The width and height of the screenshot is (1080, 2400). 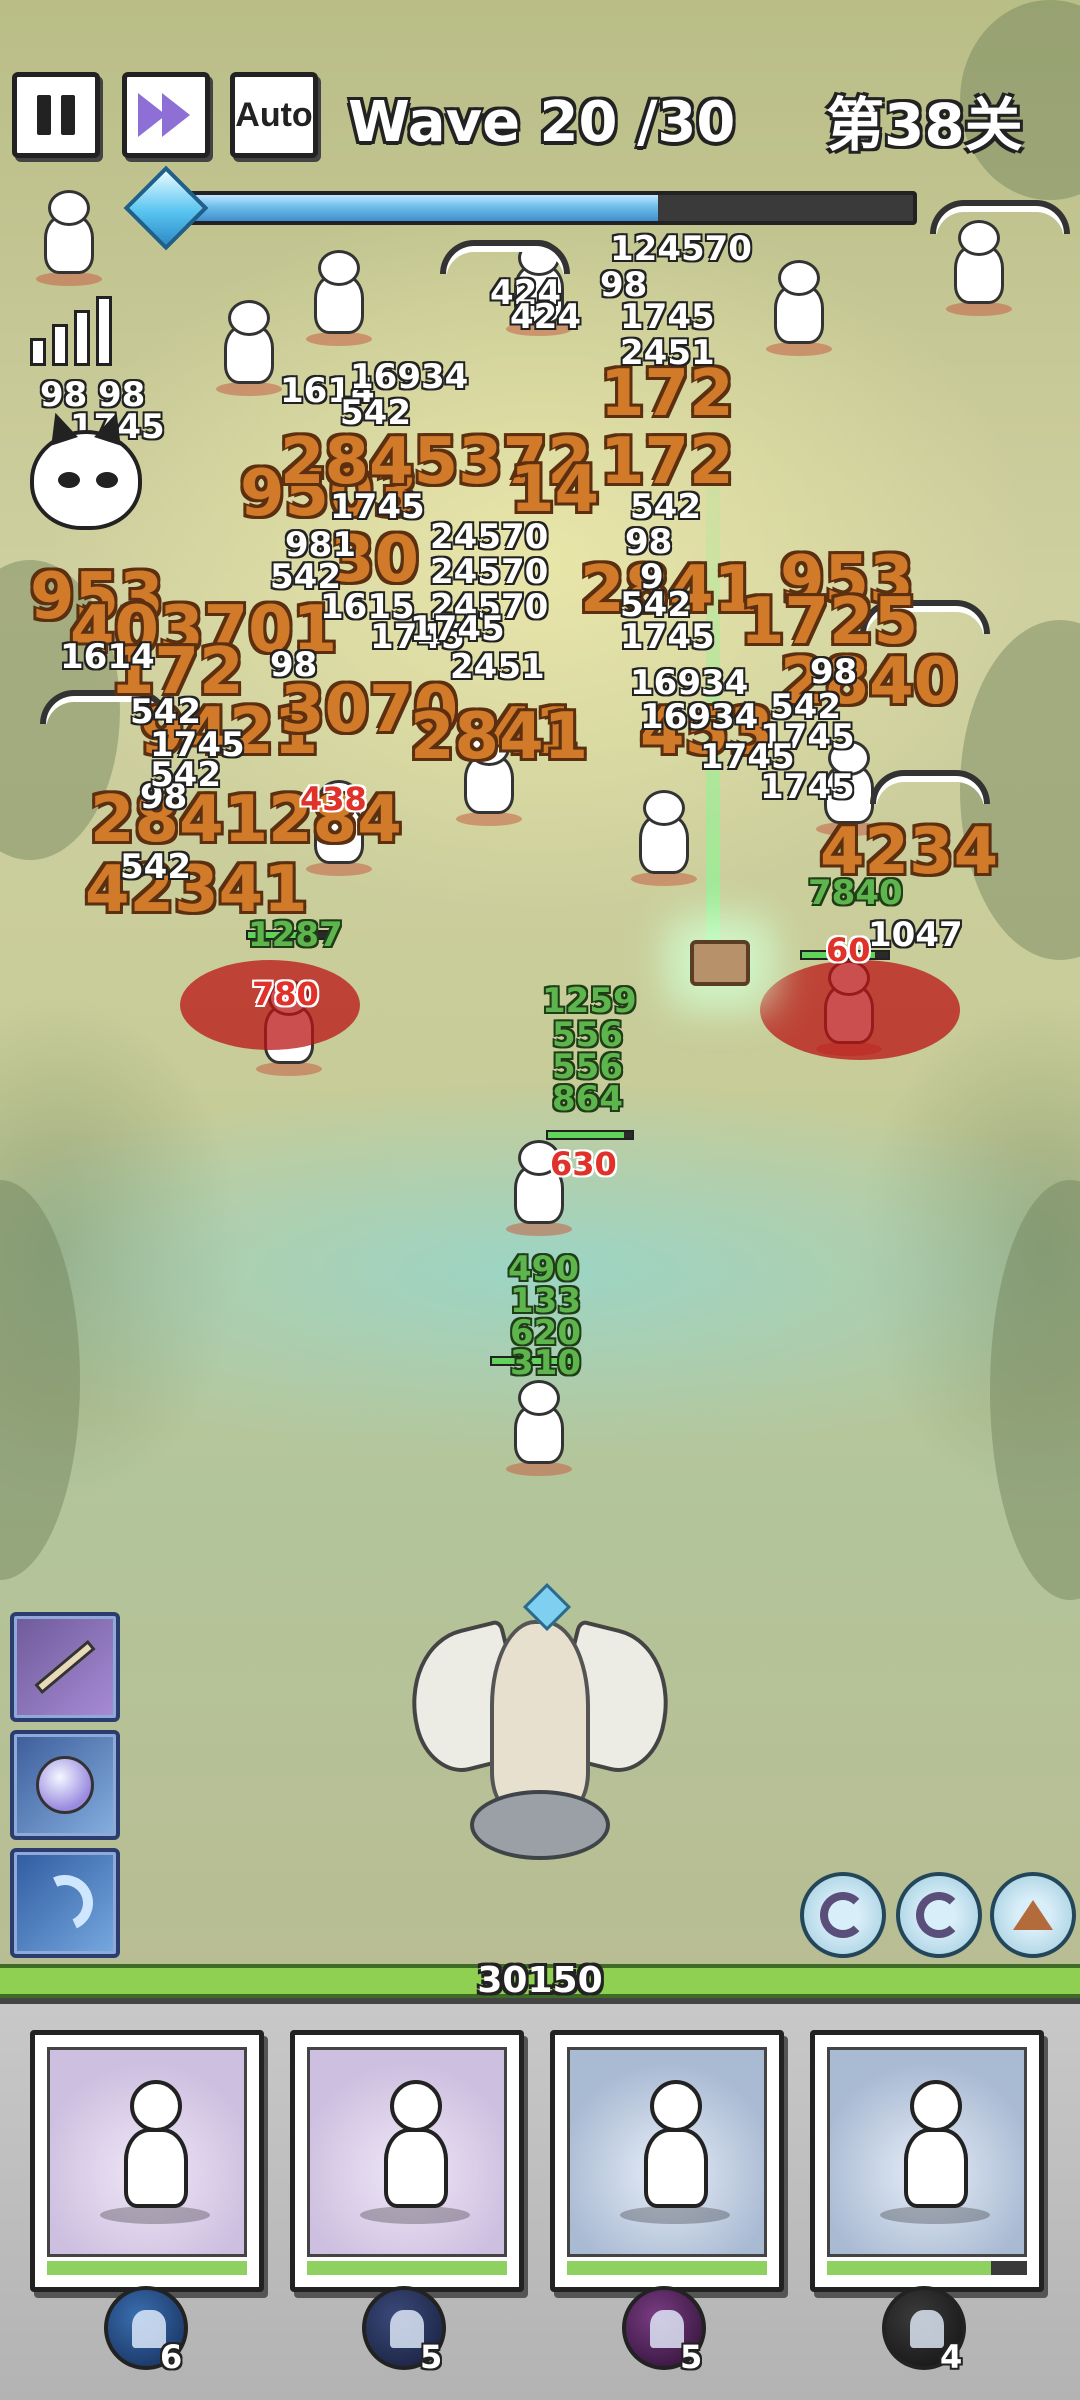 What do you see at coordinates (285, 994) in the screenshot?
I see `damage-number: 780` at bounding box center [285, 994].